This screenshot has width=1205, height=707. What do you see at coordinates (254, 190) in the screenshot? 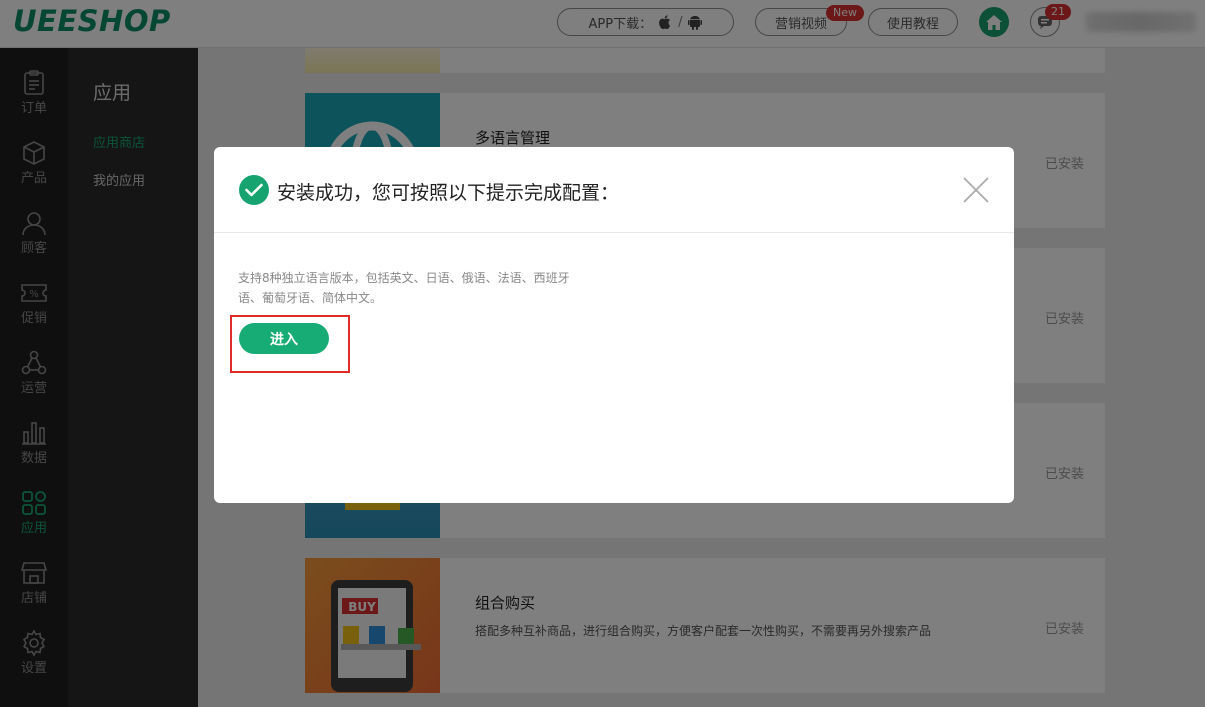
I see `success-check-icon` at bounding box center [254, 190].